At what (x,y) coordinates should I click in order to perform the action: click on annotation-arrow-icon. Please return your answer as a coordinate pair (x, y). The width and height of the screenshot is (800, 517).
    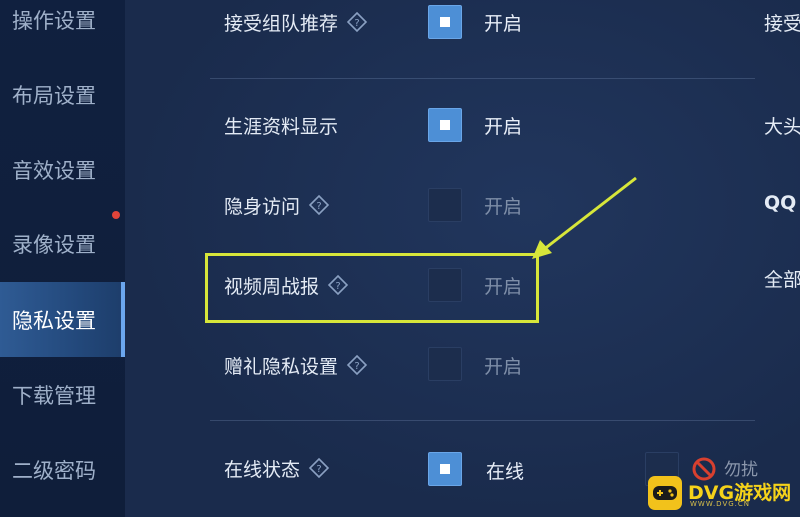
    Looking at the image, I should click on (584, 217).